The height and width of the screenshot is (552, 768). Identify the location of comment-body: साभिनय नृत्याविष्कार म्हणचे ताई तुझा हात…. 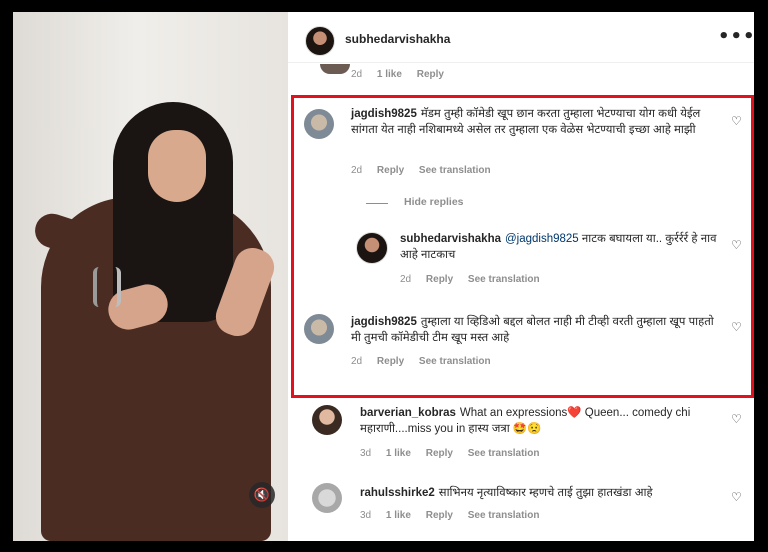
(545, 493).